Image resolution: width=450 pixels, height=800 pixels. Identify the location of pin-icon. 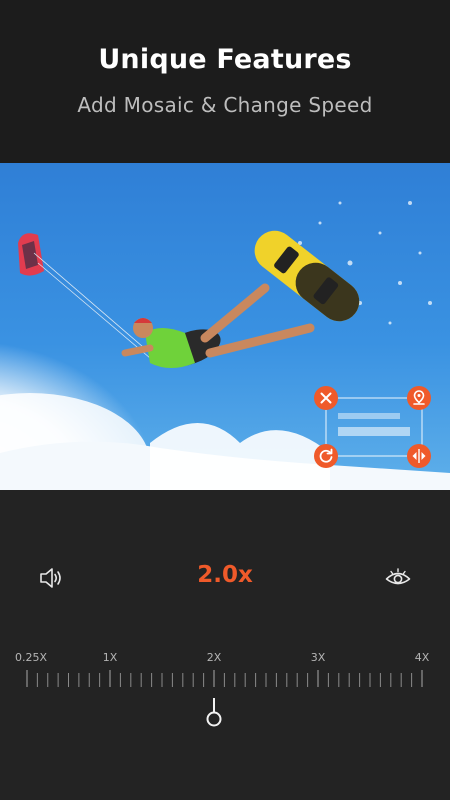
(419, 398).